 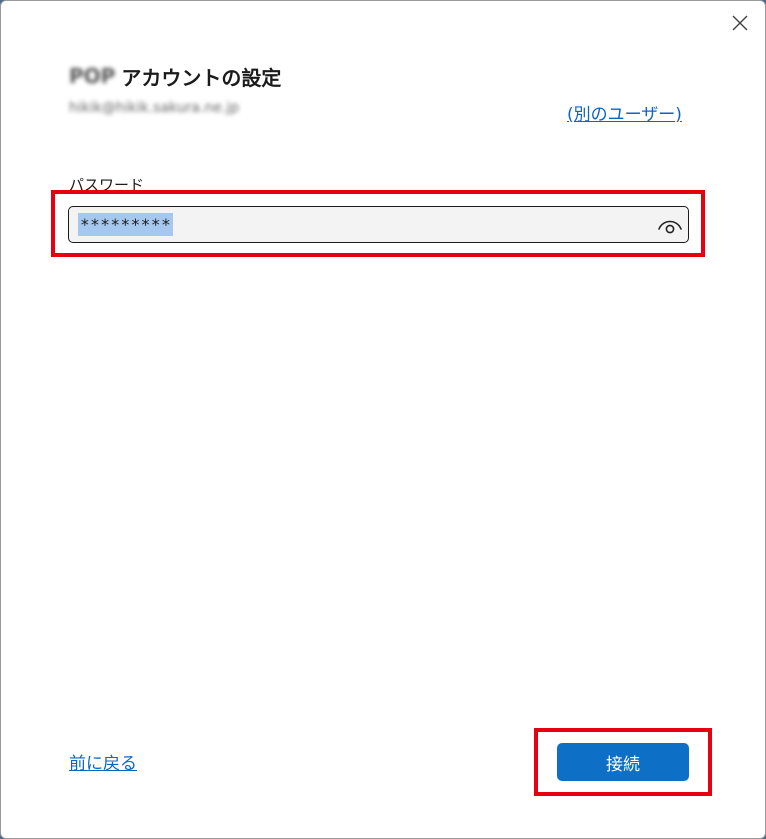 I want to click on dialog-title: POP アカウントの設定, so click(x=175, y=76).